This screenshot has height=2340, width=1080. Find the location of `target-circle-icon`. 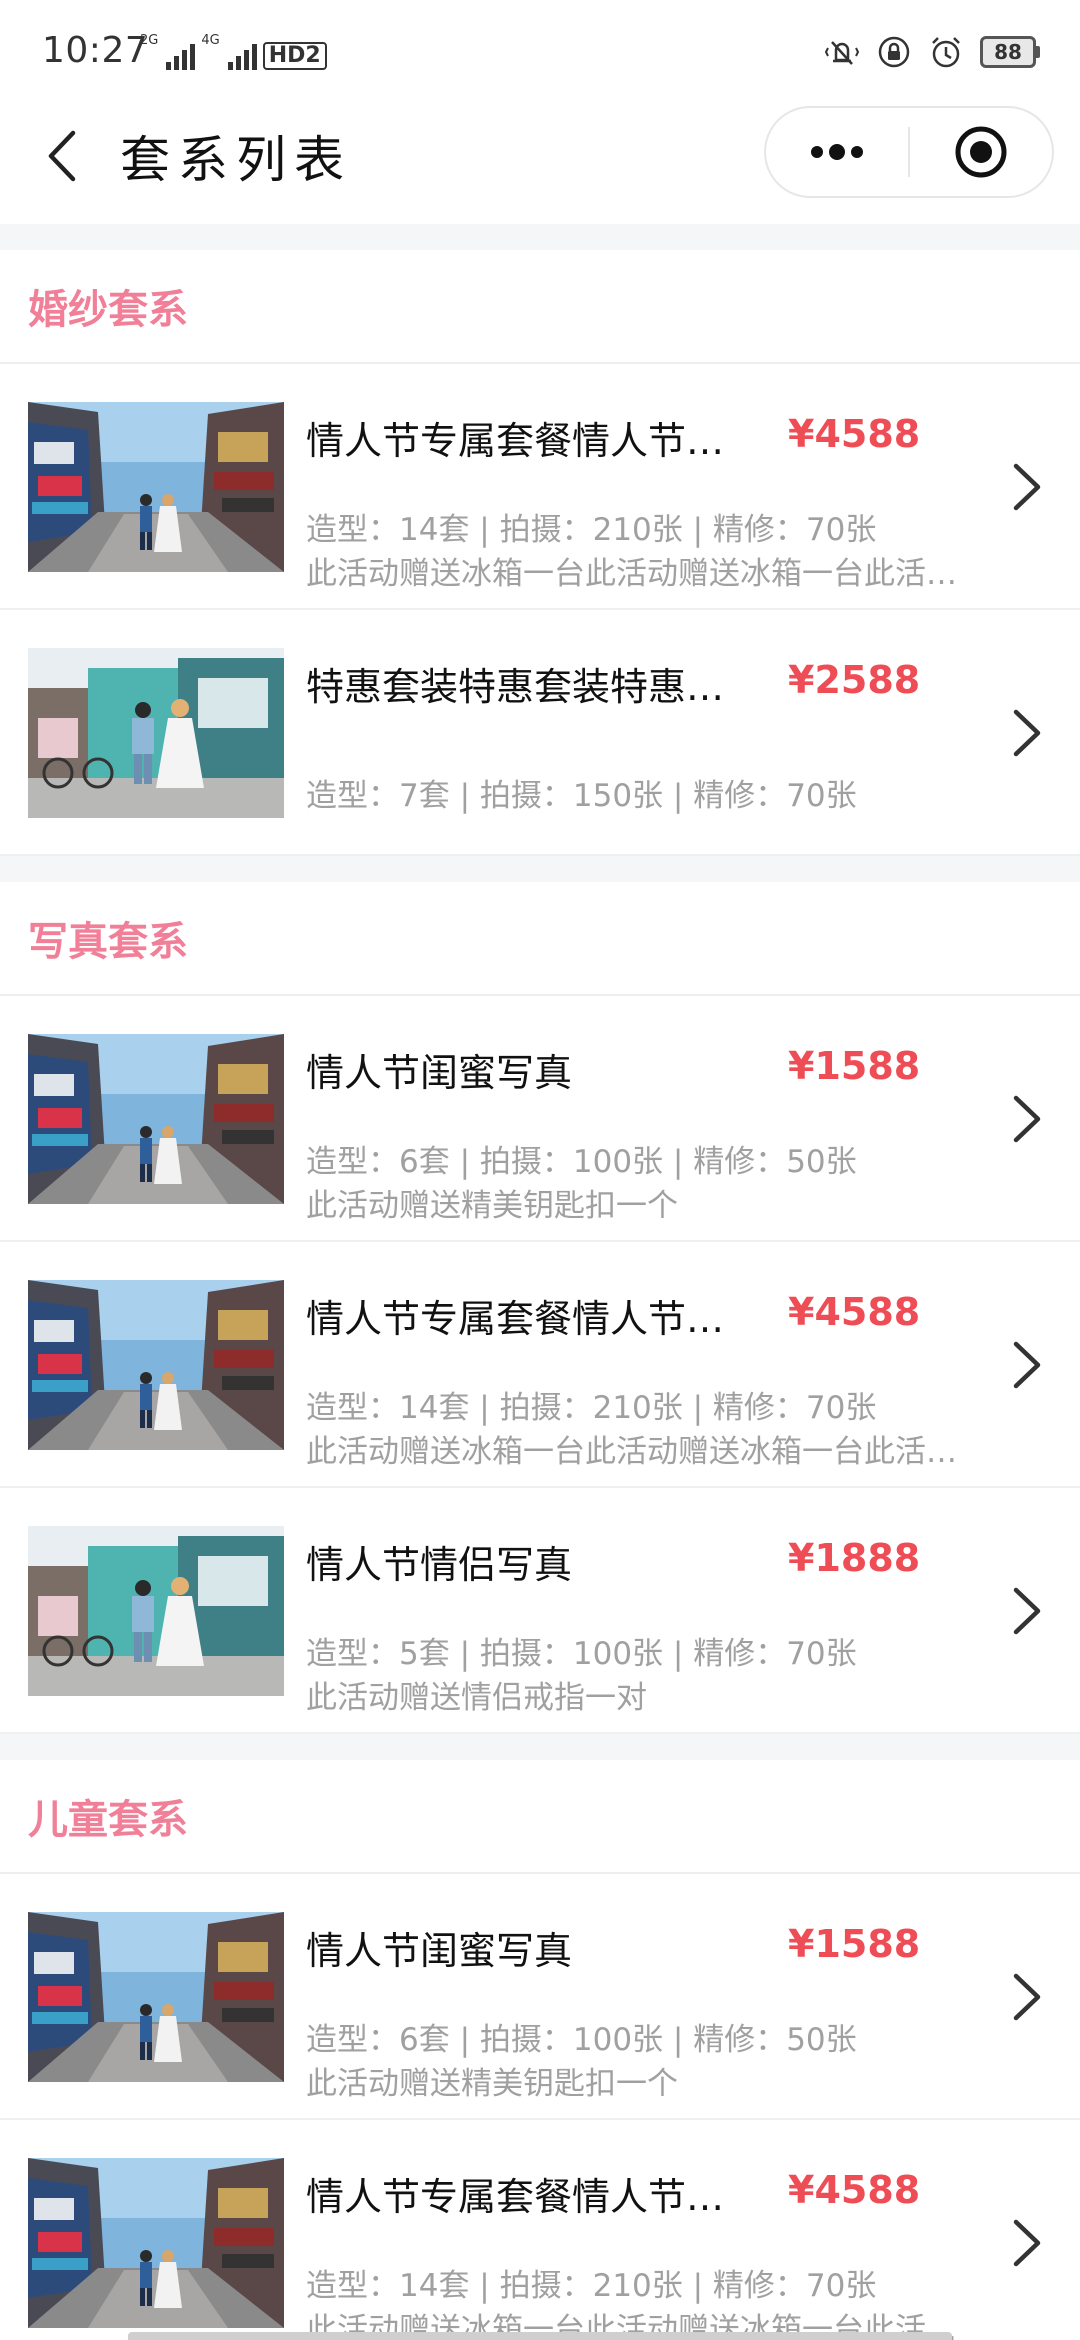

target-circle-icon is located at coordinates (981, 152).